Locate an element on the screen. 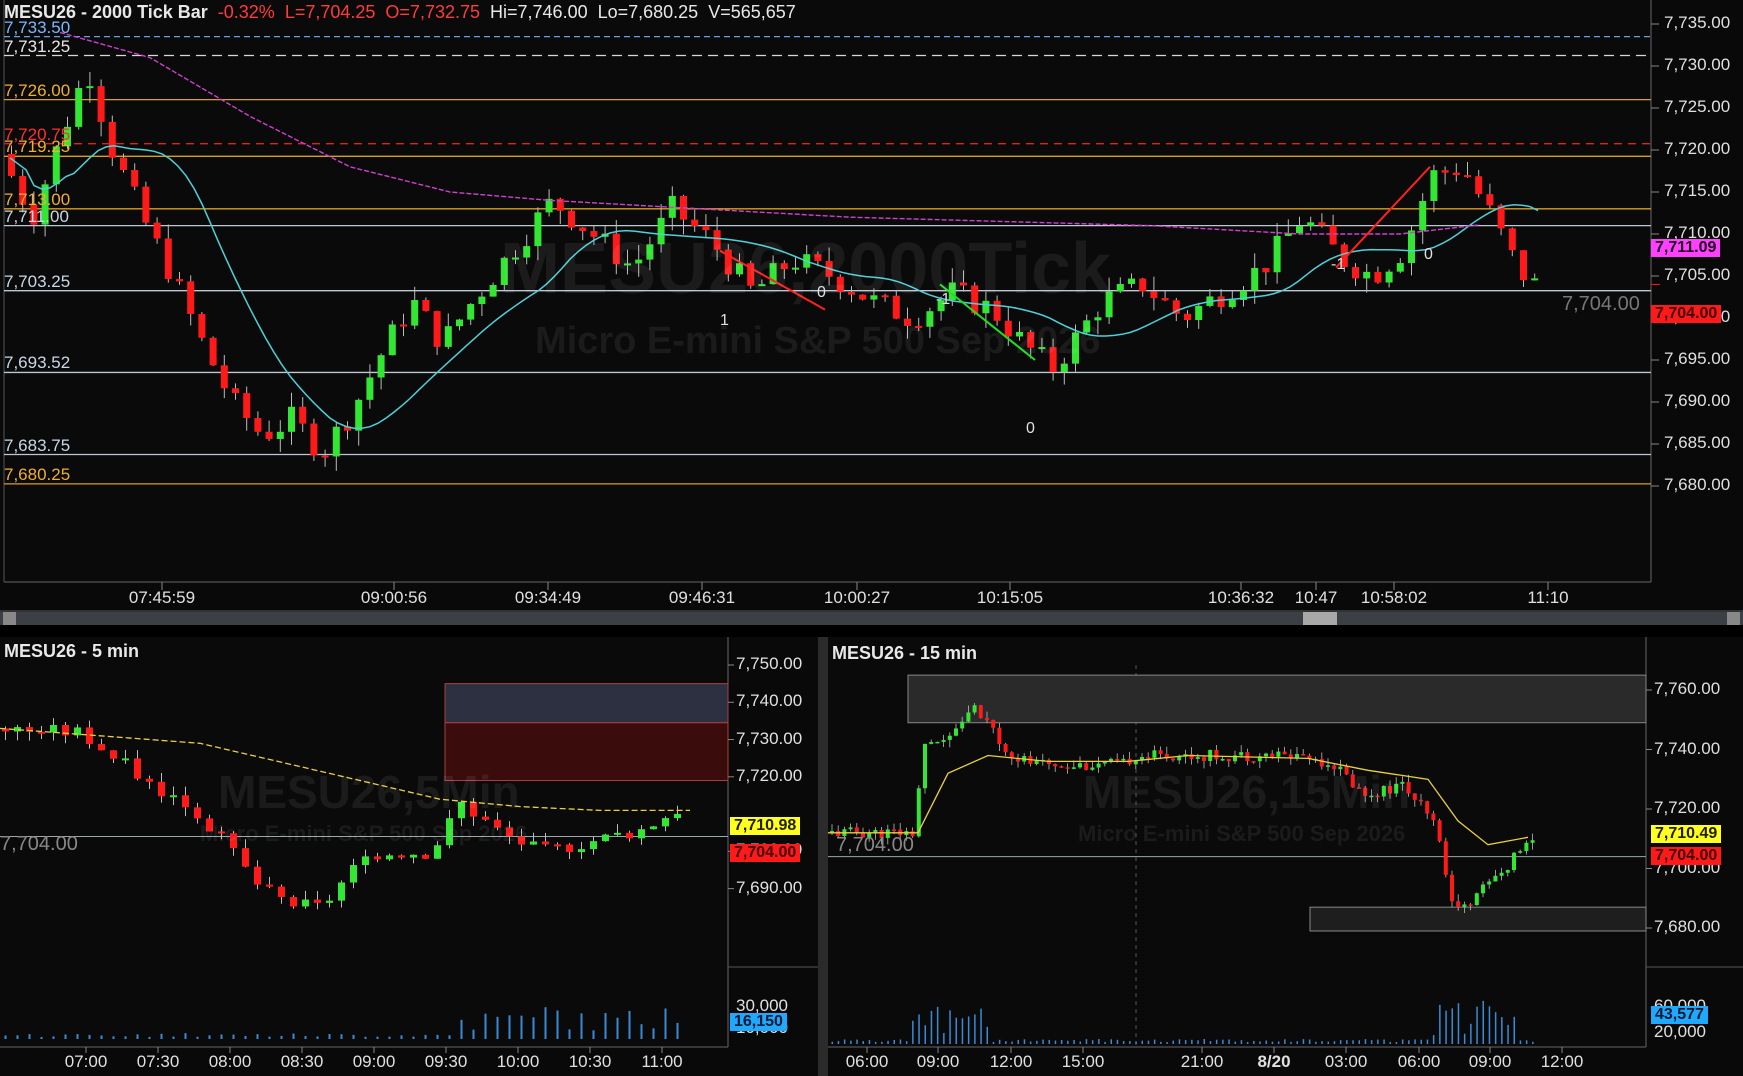 The image size is (1743, 1076). signal-annotation: 0 is located at coordinates (1428, 254).